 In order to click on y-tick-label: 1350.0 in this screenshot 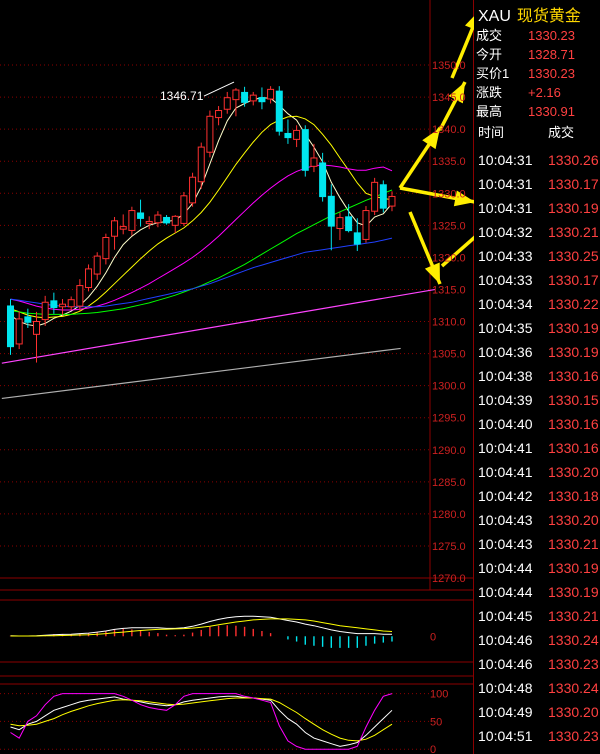, I will do `click(449, 66)`.